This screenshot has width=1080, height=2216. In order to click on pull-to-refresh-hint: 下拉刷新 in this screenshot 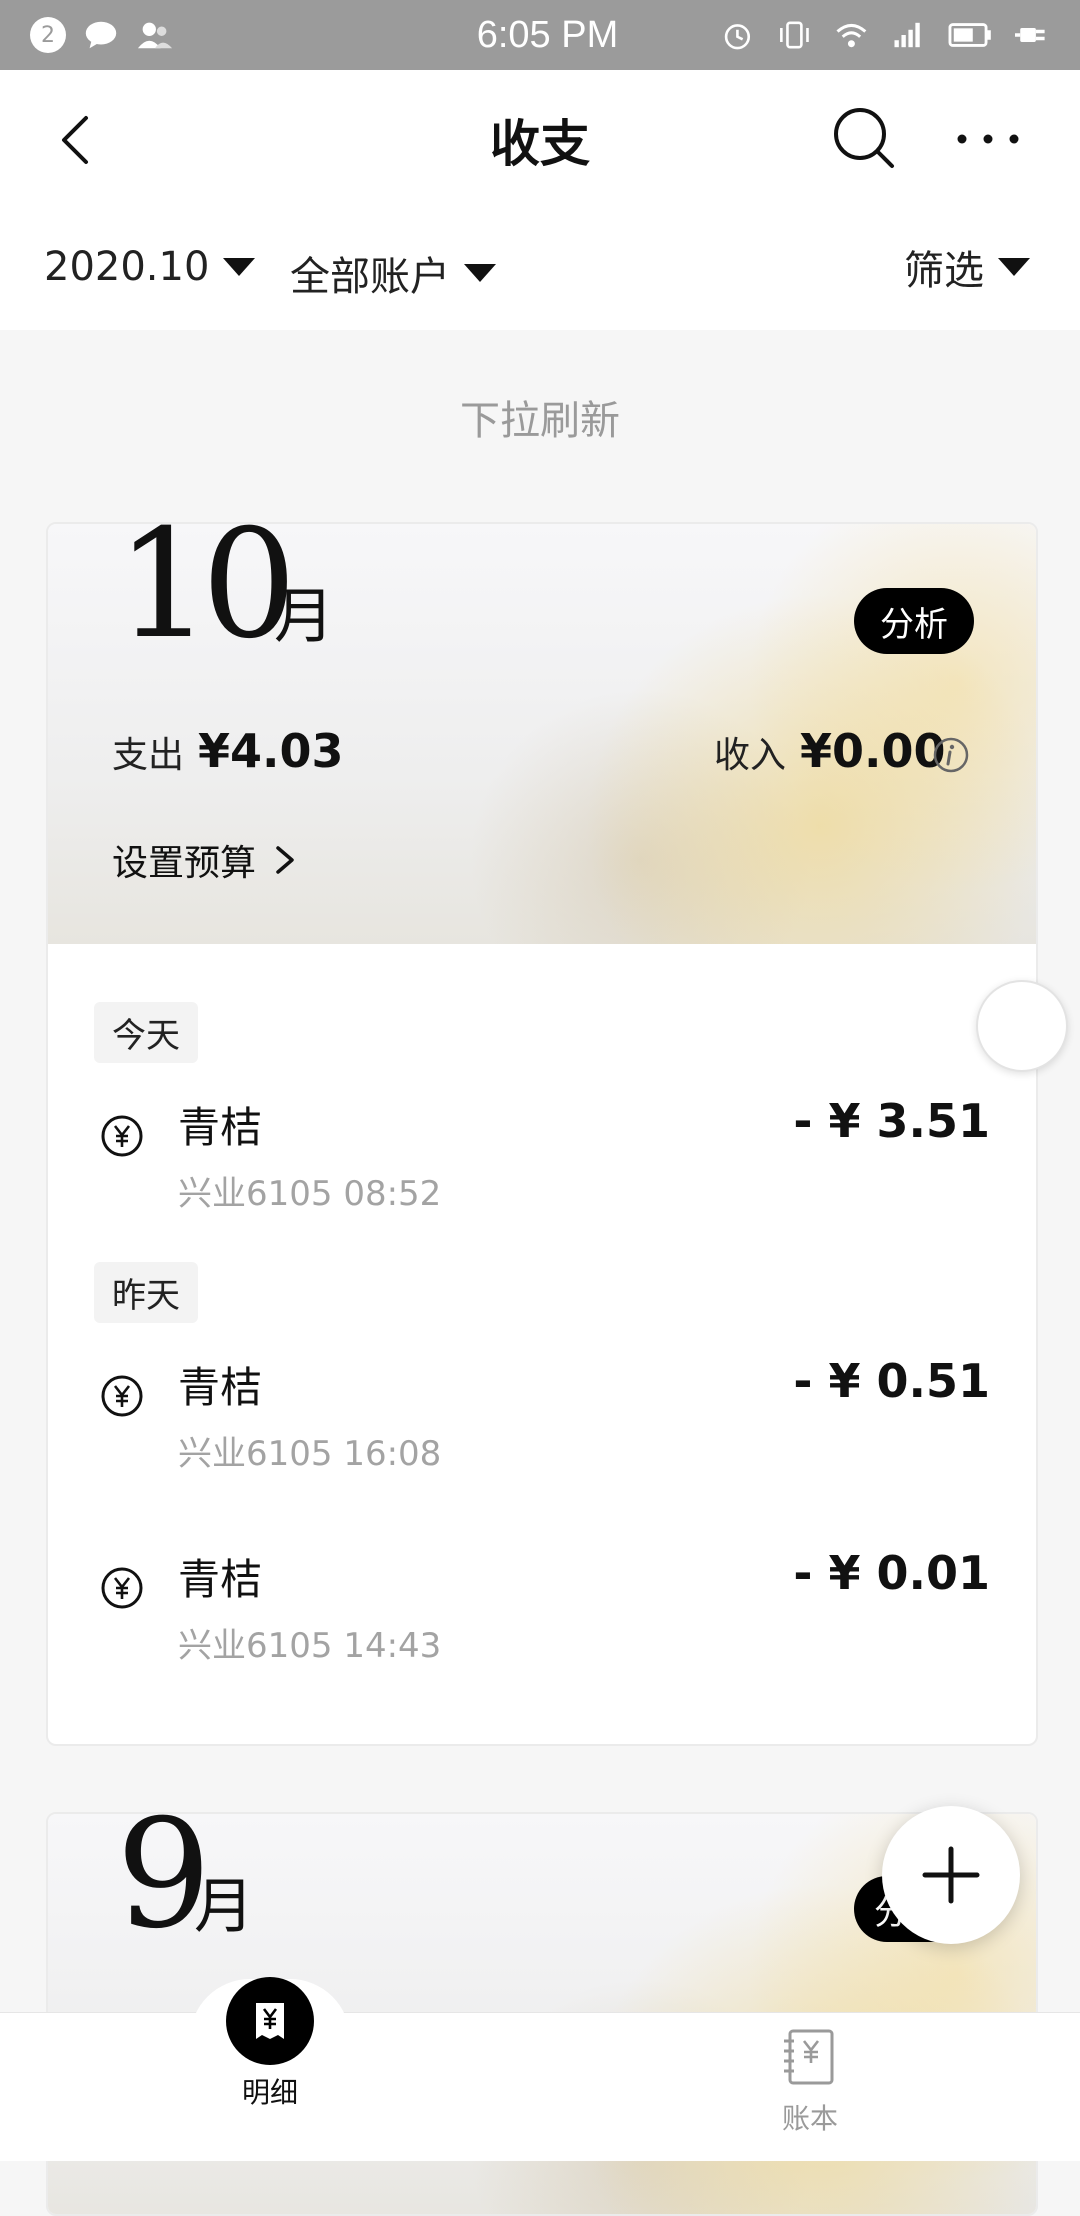, I will do `click(540, 421)`.